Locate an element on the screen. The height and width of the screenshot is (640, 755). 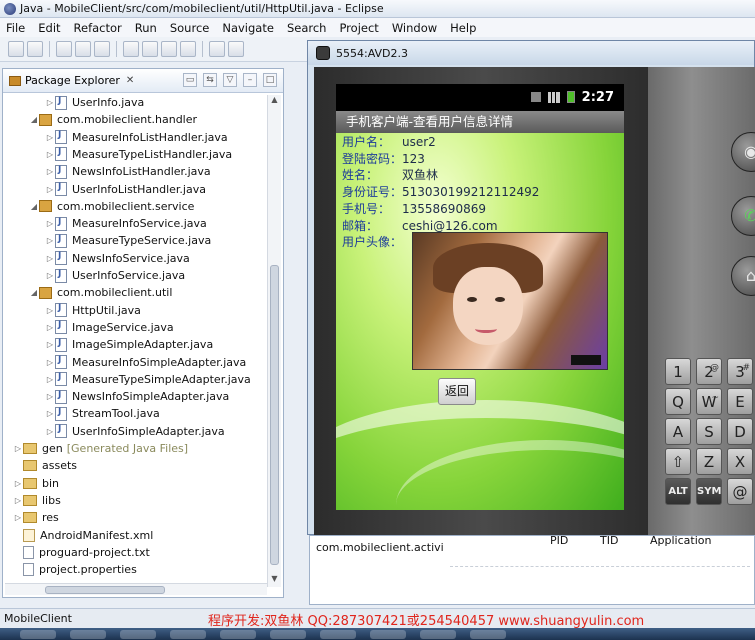
key-alt: ALT is located at coordinates (678, 491).